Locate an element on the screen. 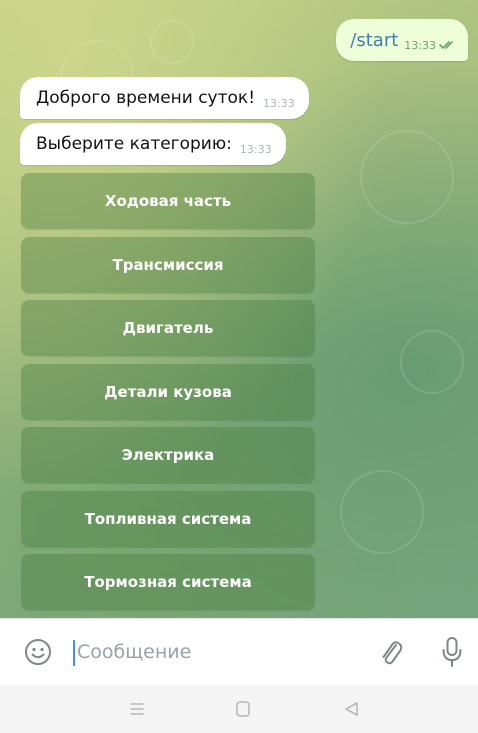 This screenshot has width=478, height=733. incoming-message: Доброго времени суток! 13:33 is located at coordinates (164, 98).